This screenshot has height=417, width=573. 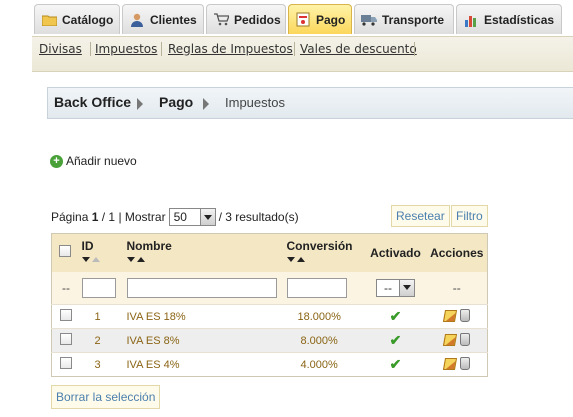 I want to click on clear-selection-button: Borrar la selección, so click(x=106, y=397).